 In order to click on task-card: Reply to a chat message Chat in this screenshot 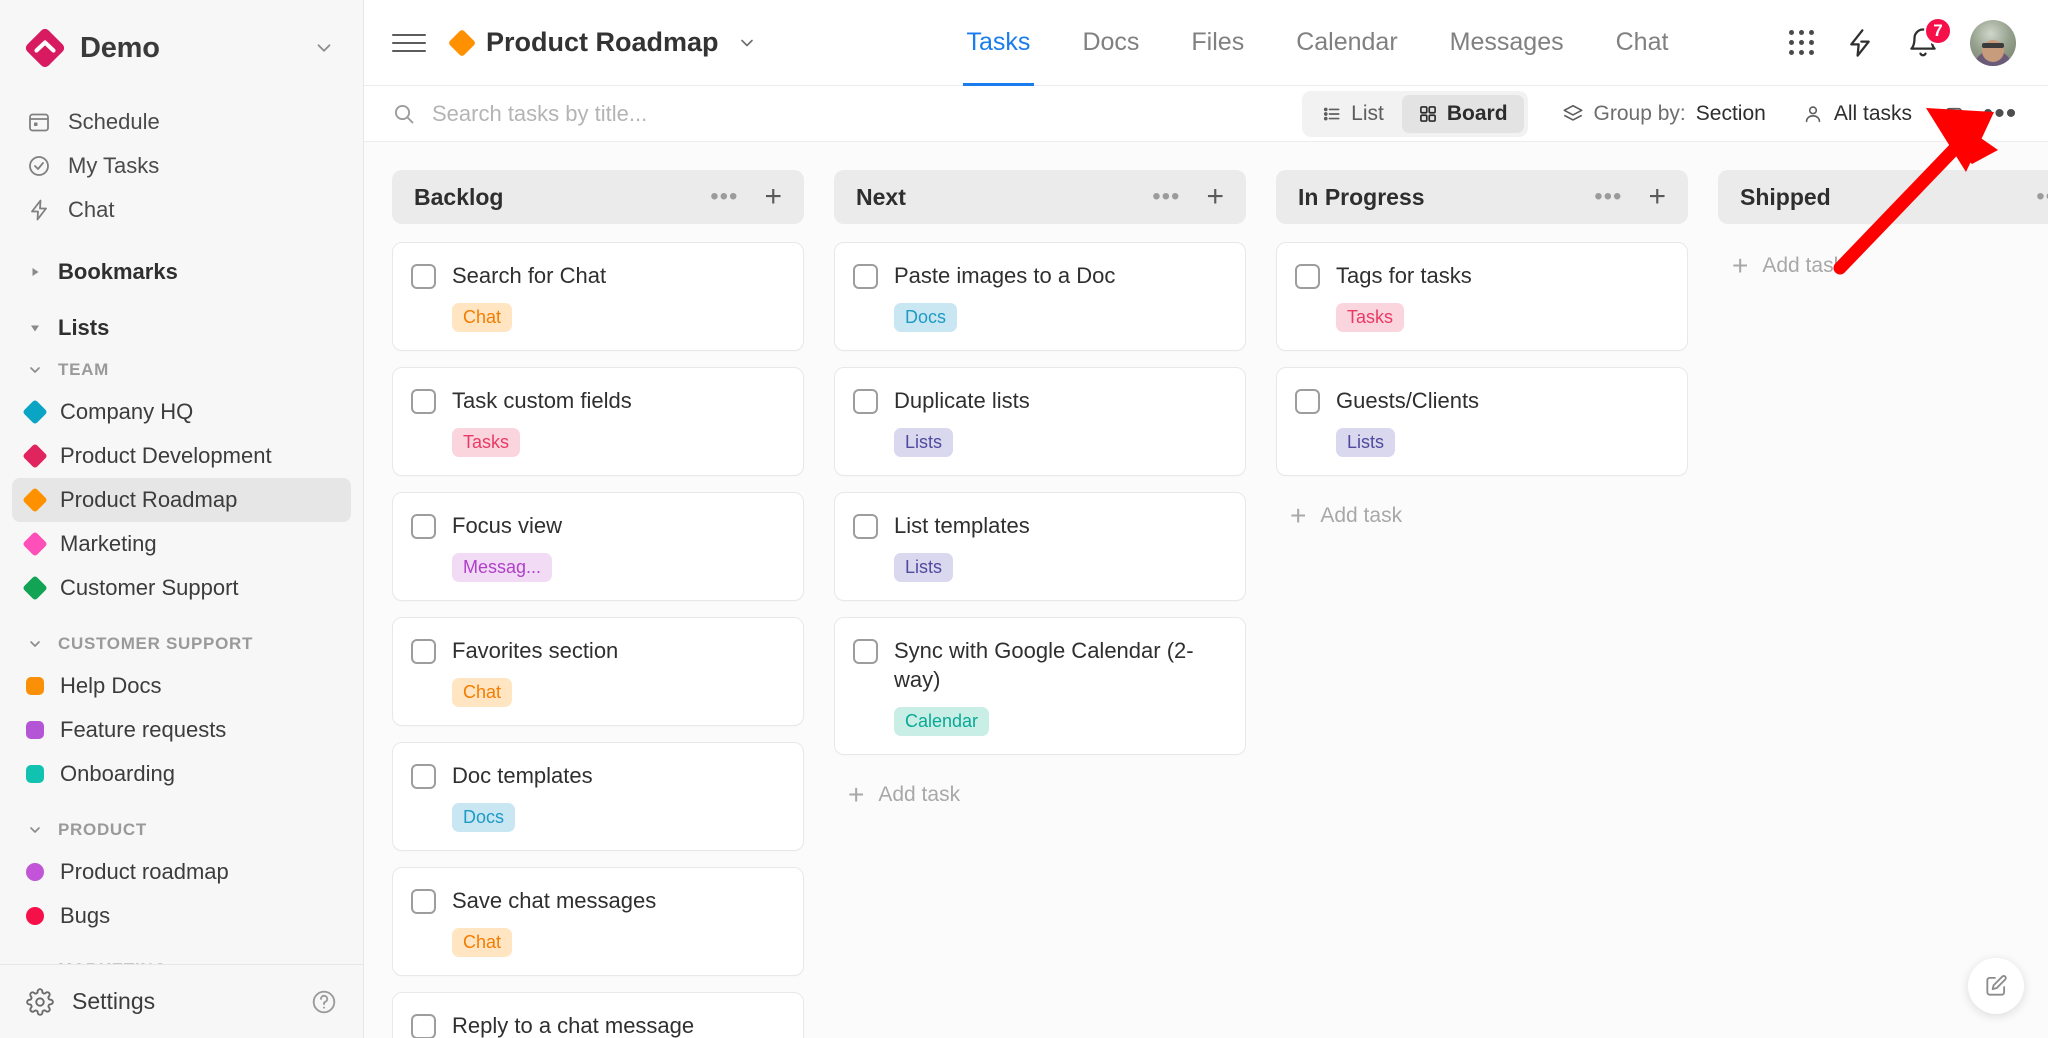, I will do `click(598, 1015)`.